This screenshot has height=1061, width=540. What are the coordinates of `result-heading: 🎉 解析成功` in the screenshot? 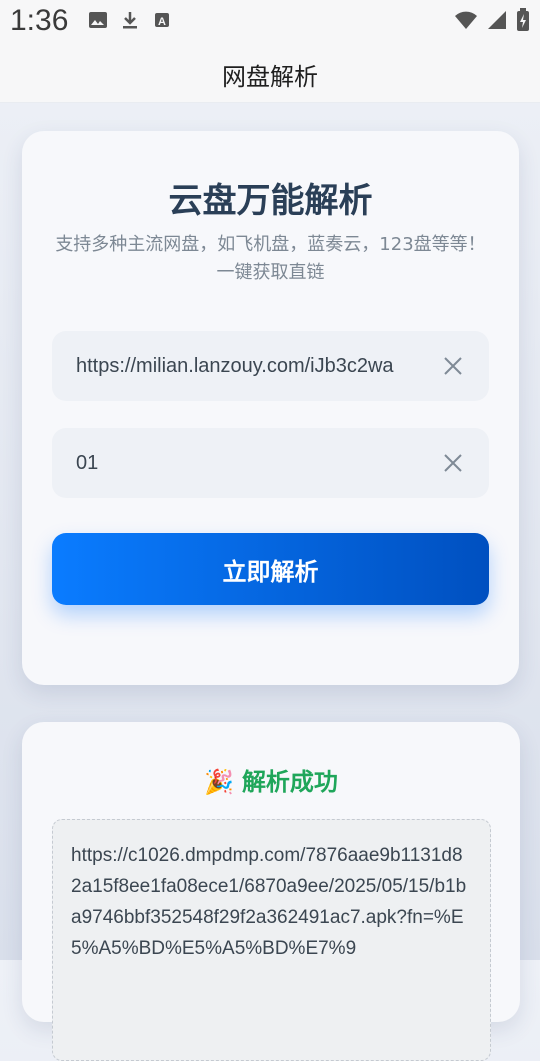 It's located at (271, 779).